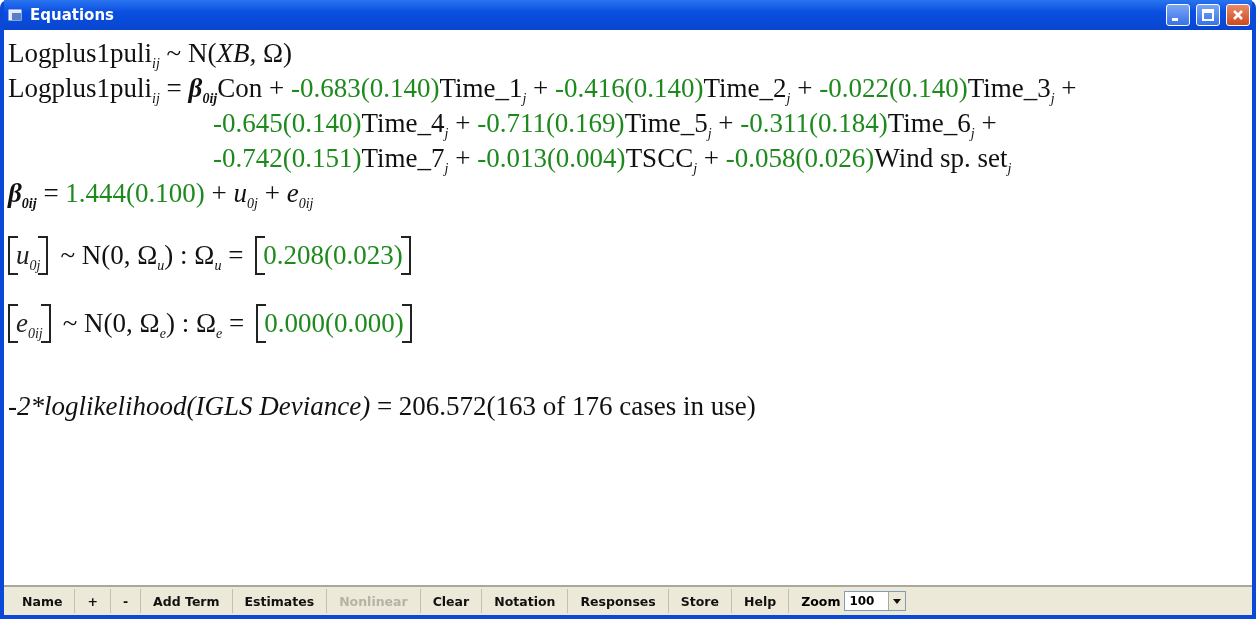  I want to click on equation-line: β$_{0ij}$ = 1.444(0.100) + u$_{0j}$ + e$_{0ij}$, so click(161, 194).